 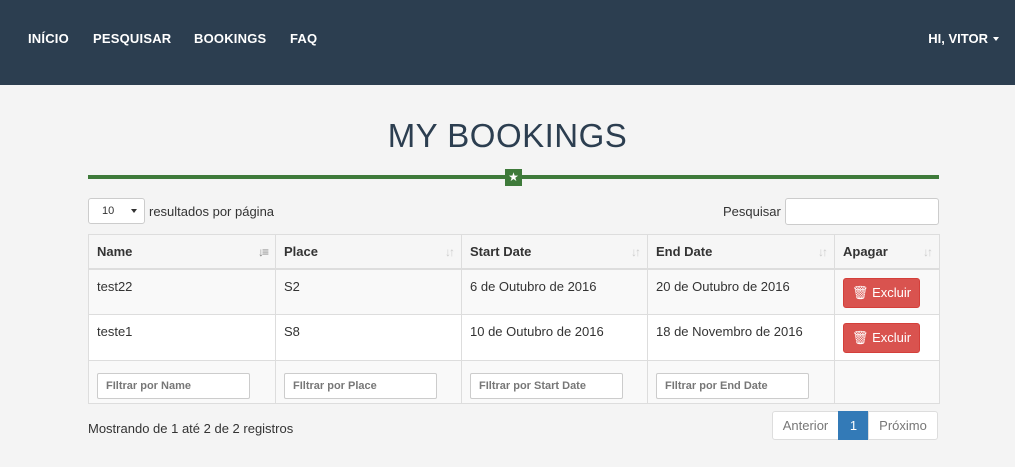 I want to click on filter-cell: FIltrar por Name, so click(x=182, y=382).